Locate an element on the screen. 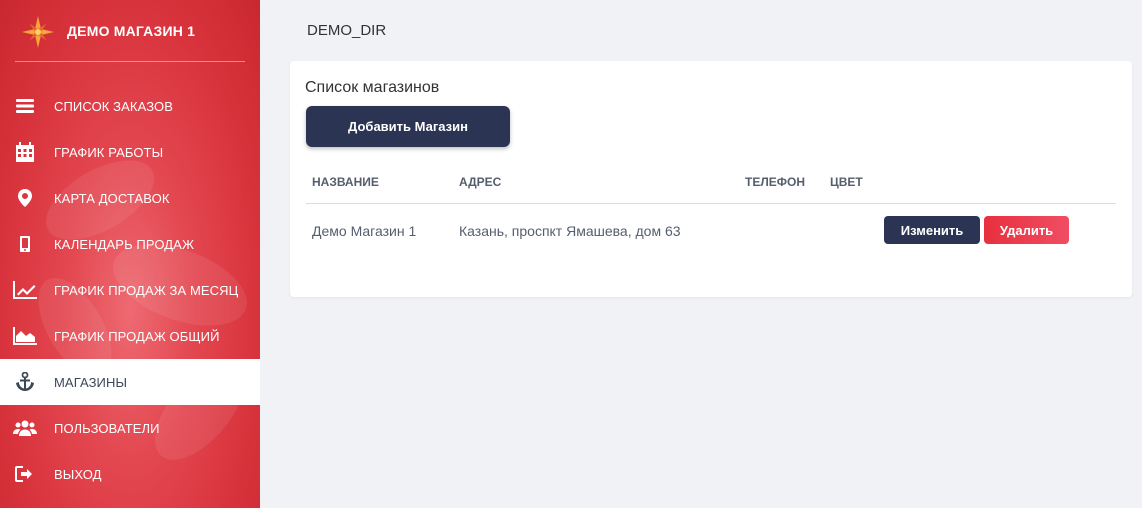  brand-name: ДЕМО МАГАЗИН 1 is located at coordinates (131, 31).